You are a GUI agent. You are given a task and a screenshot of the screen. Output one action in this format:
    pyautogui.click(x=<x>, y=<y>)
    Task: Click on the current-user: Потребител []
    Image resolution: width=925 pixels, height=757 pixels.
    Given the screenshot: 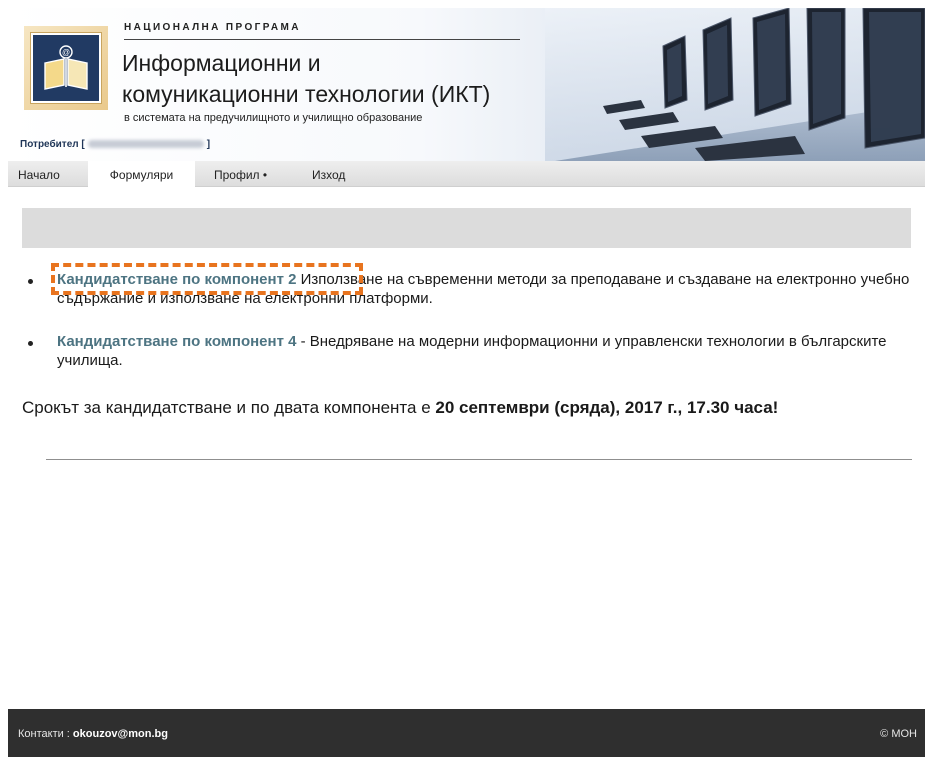 What is the action you would take?
    pyautogui.click(x=115, y=144)
    